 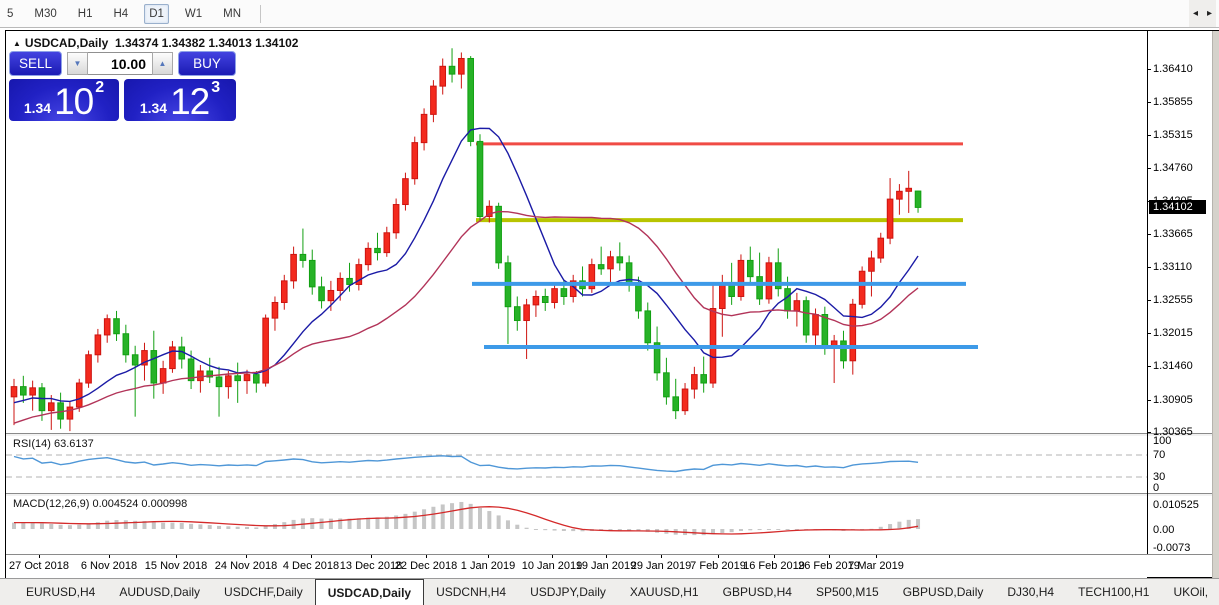 I want to click on one-click-trade-panel: SELL ▼ ▲ BUY 1.34 10 2 1.34 12 3, so click(x=122, y=85).